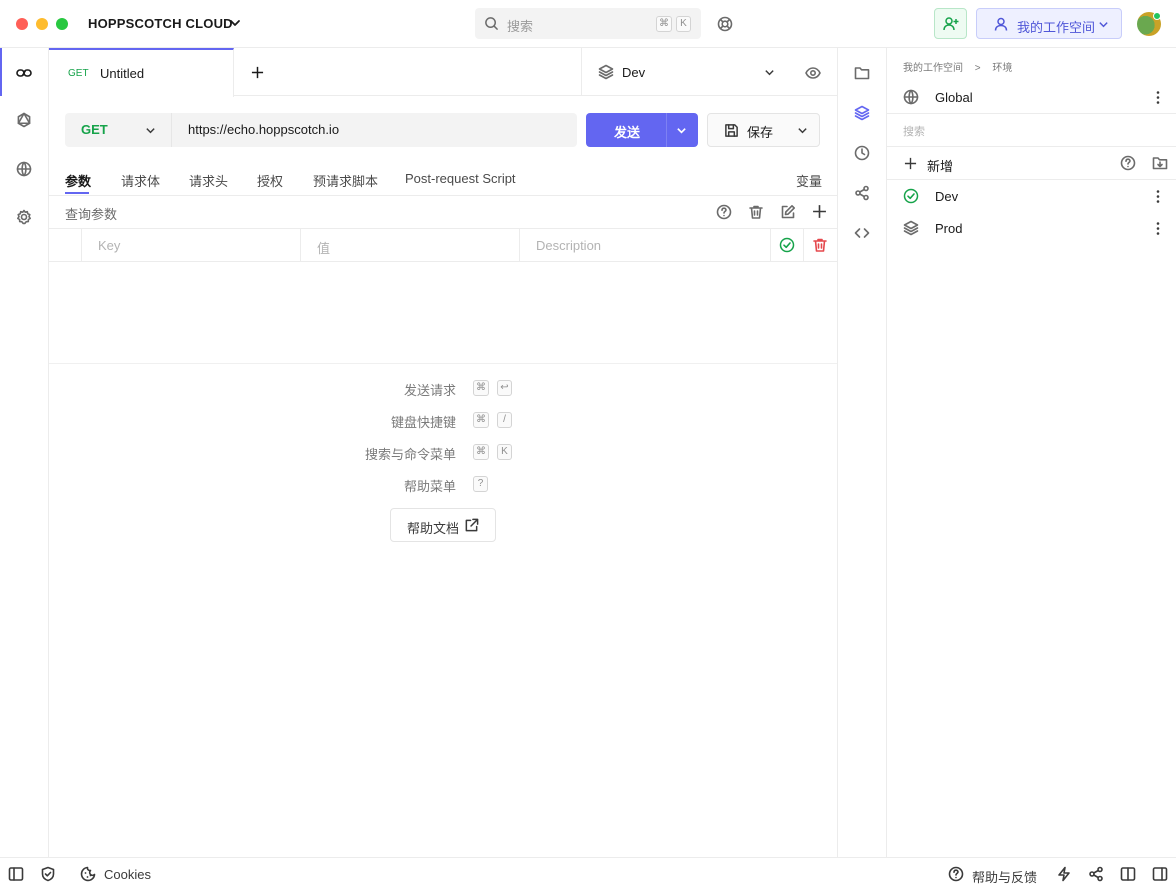  Describe the element at coordinates (681, 130) in the screenshot. I see `send-options-chevron-icon` at that location.